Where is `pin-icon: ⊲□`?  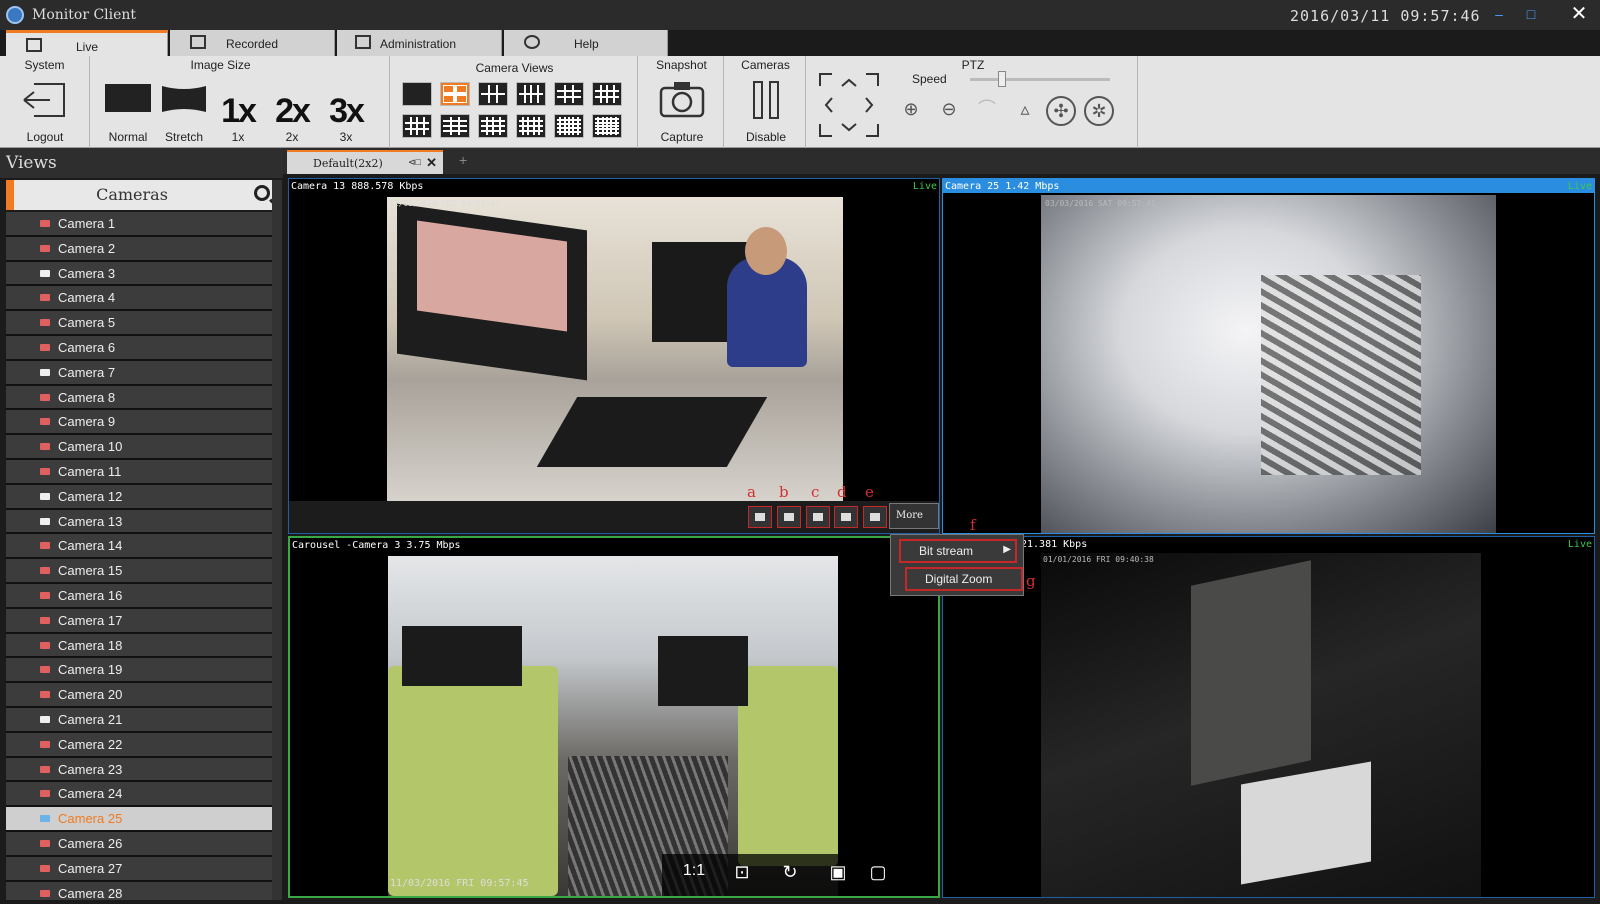 pin-icon: ⊲□ is located at coordinates (414, 162).